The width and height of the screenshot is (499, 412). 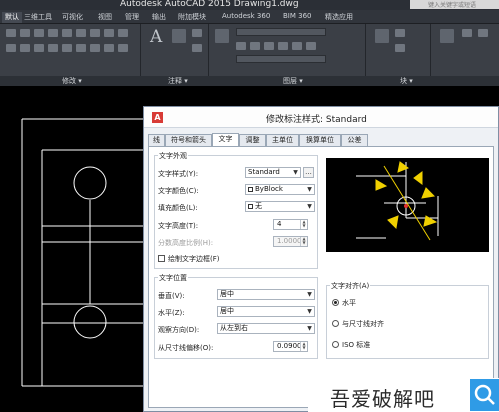 What do you see at coordinates (67, 33) in the screenshot?
I see `copy-tool-icon` at bounding box center [67, 33].